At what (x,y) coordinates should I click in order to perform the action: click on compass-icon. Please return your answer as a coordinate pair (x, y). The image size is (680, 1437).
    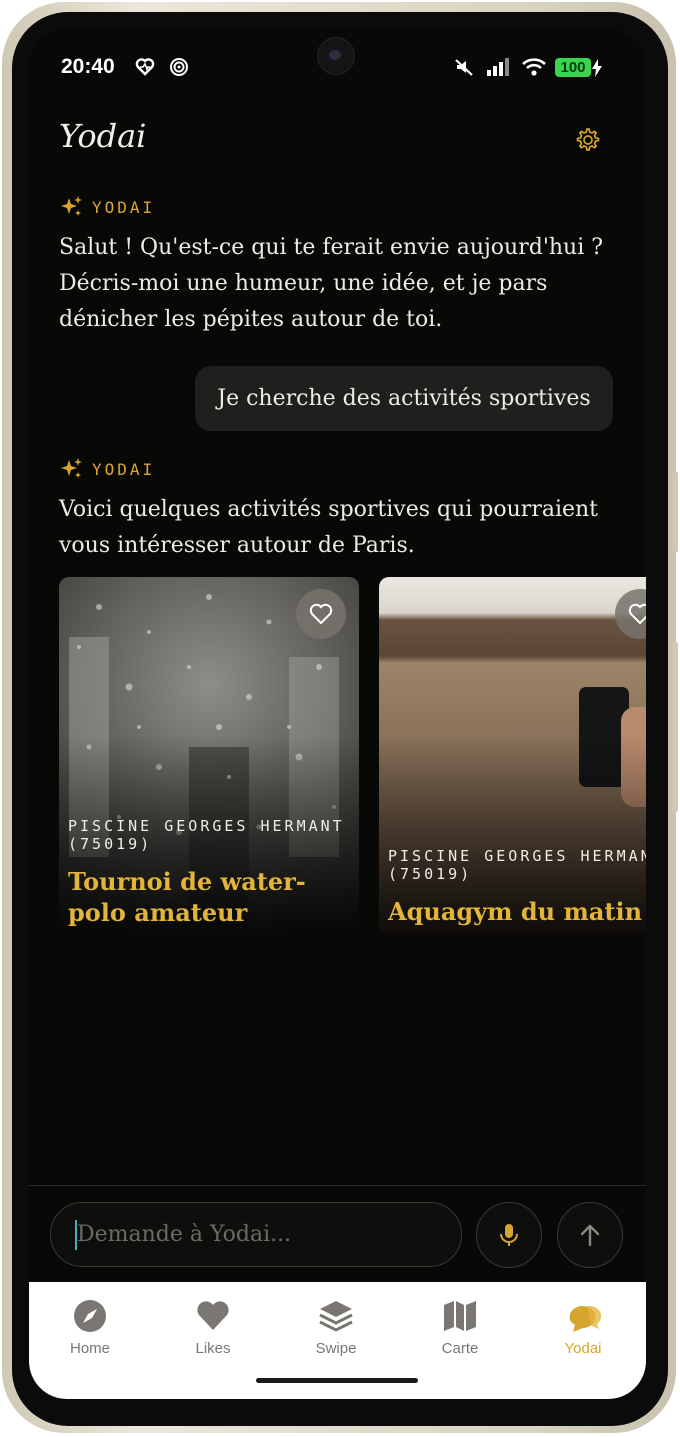
    Looking at the image, I should click on (90, 1316).